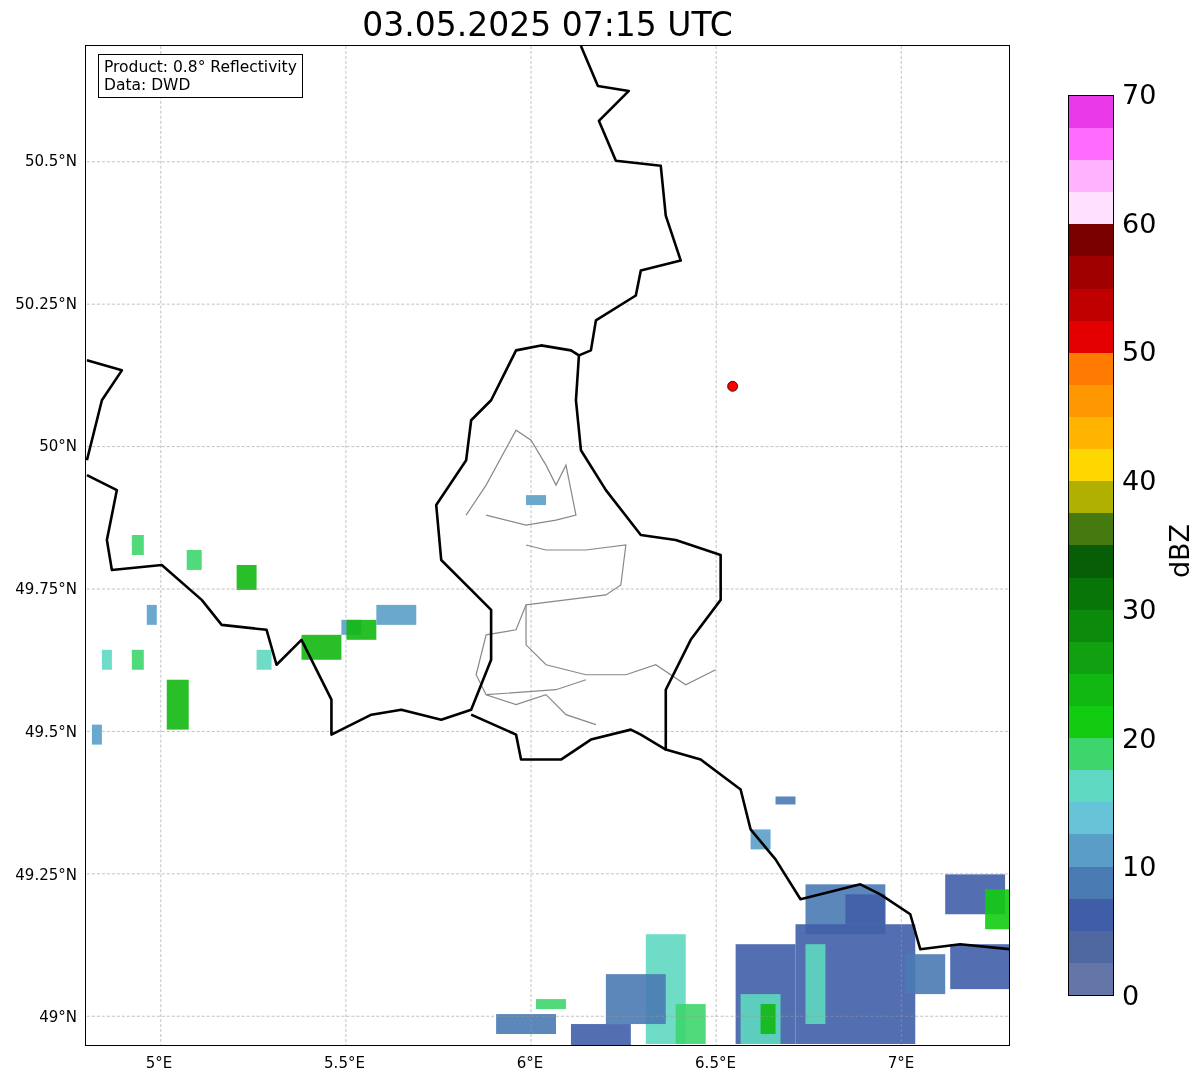 The image size is (1202, 1081). What do you see at coordinates (715, 1063) in the screenshot?
I see `tick-label: 6.5°E` at bounding box center [715, 1063].